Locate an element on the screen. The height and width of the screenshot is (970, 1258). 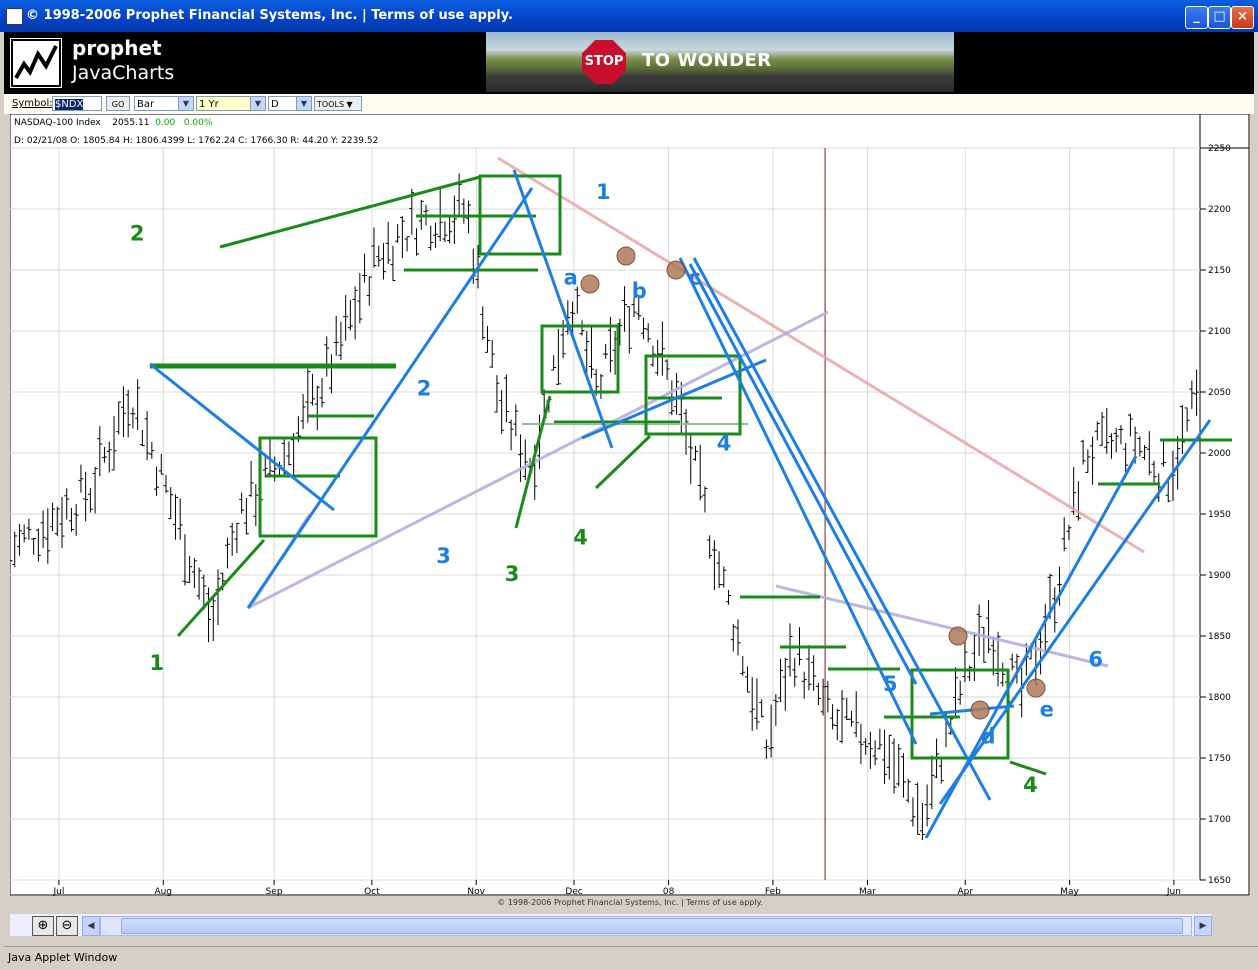
wave-label-green: 2 is located at coordinates (137, 234).